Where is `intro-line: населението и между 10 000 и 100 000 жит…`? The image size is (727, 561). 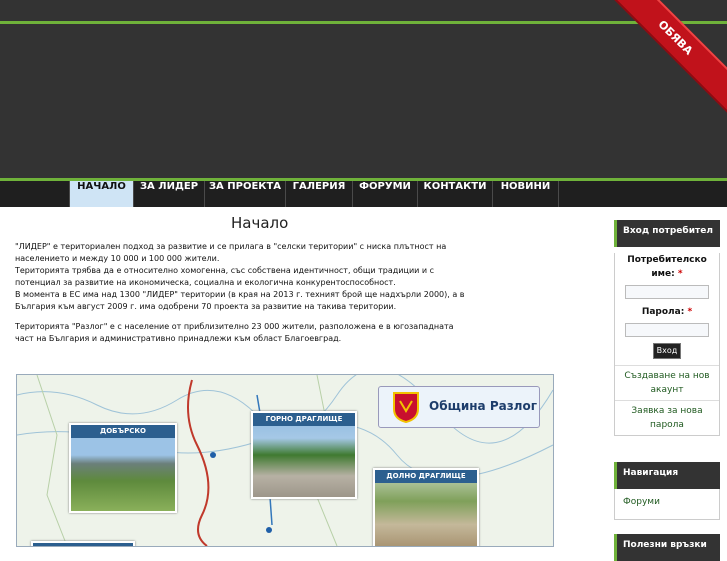
intro-line: населението и между 10 000 и 100 000 жит… is located at coordinates (117, 258).